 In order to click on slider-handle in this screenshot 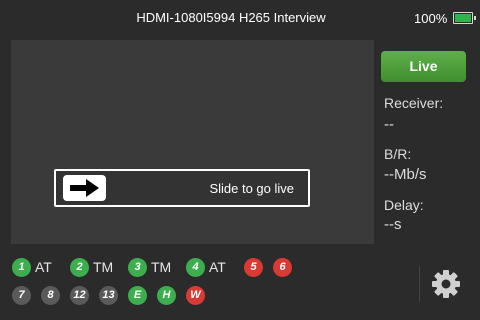, I will do `click(84, 188)`.